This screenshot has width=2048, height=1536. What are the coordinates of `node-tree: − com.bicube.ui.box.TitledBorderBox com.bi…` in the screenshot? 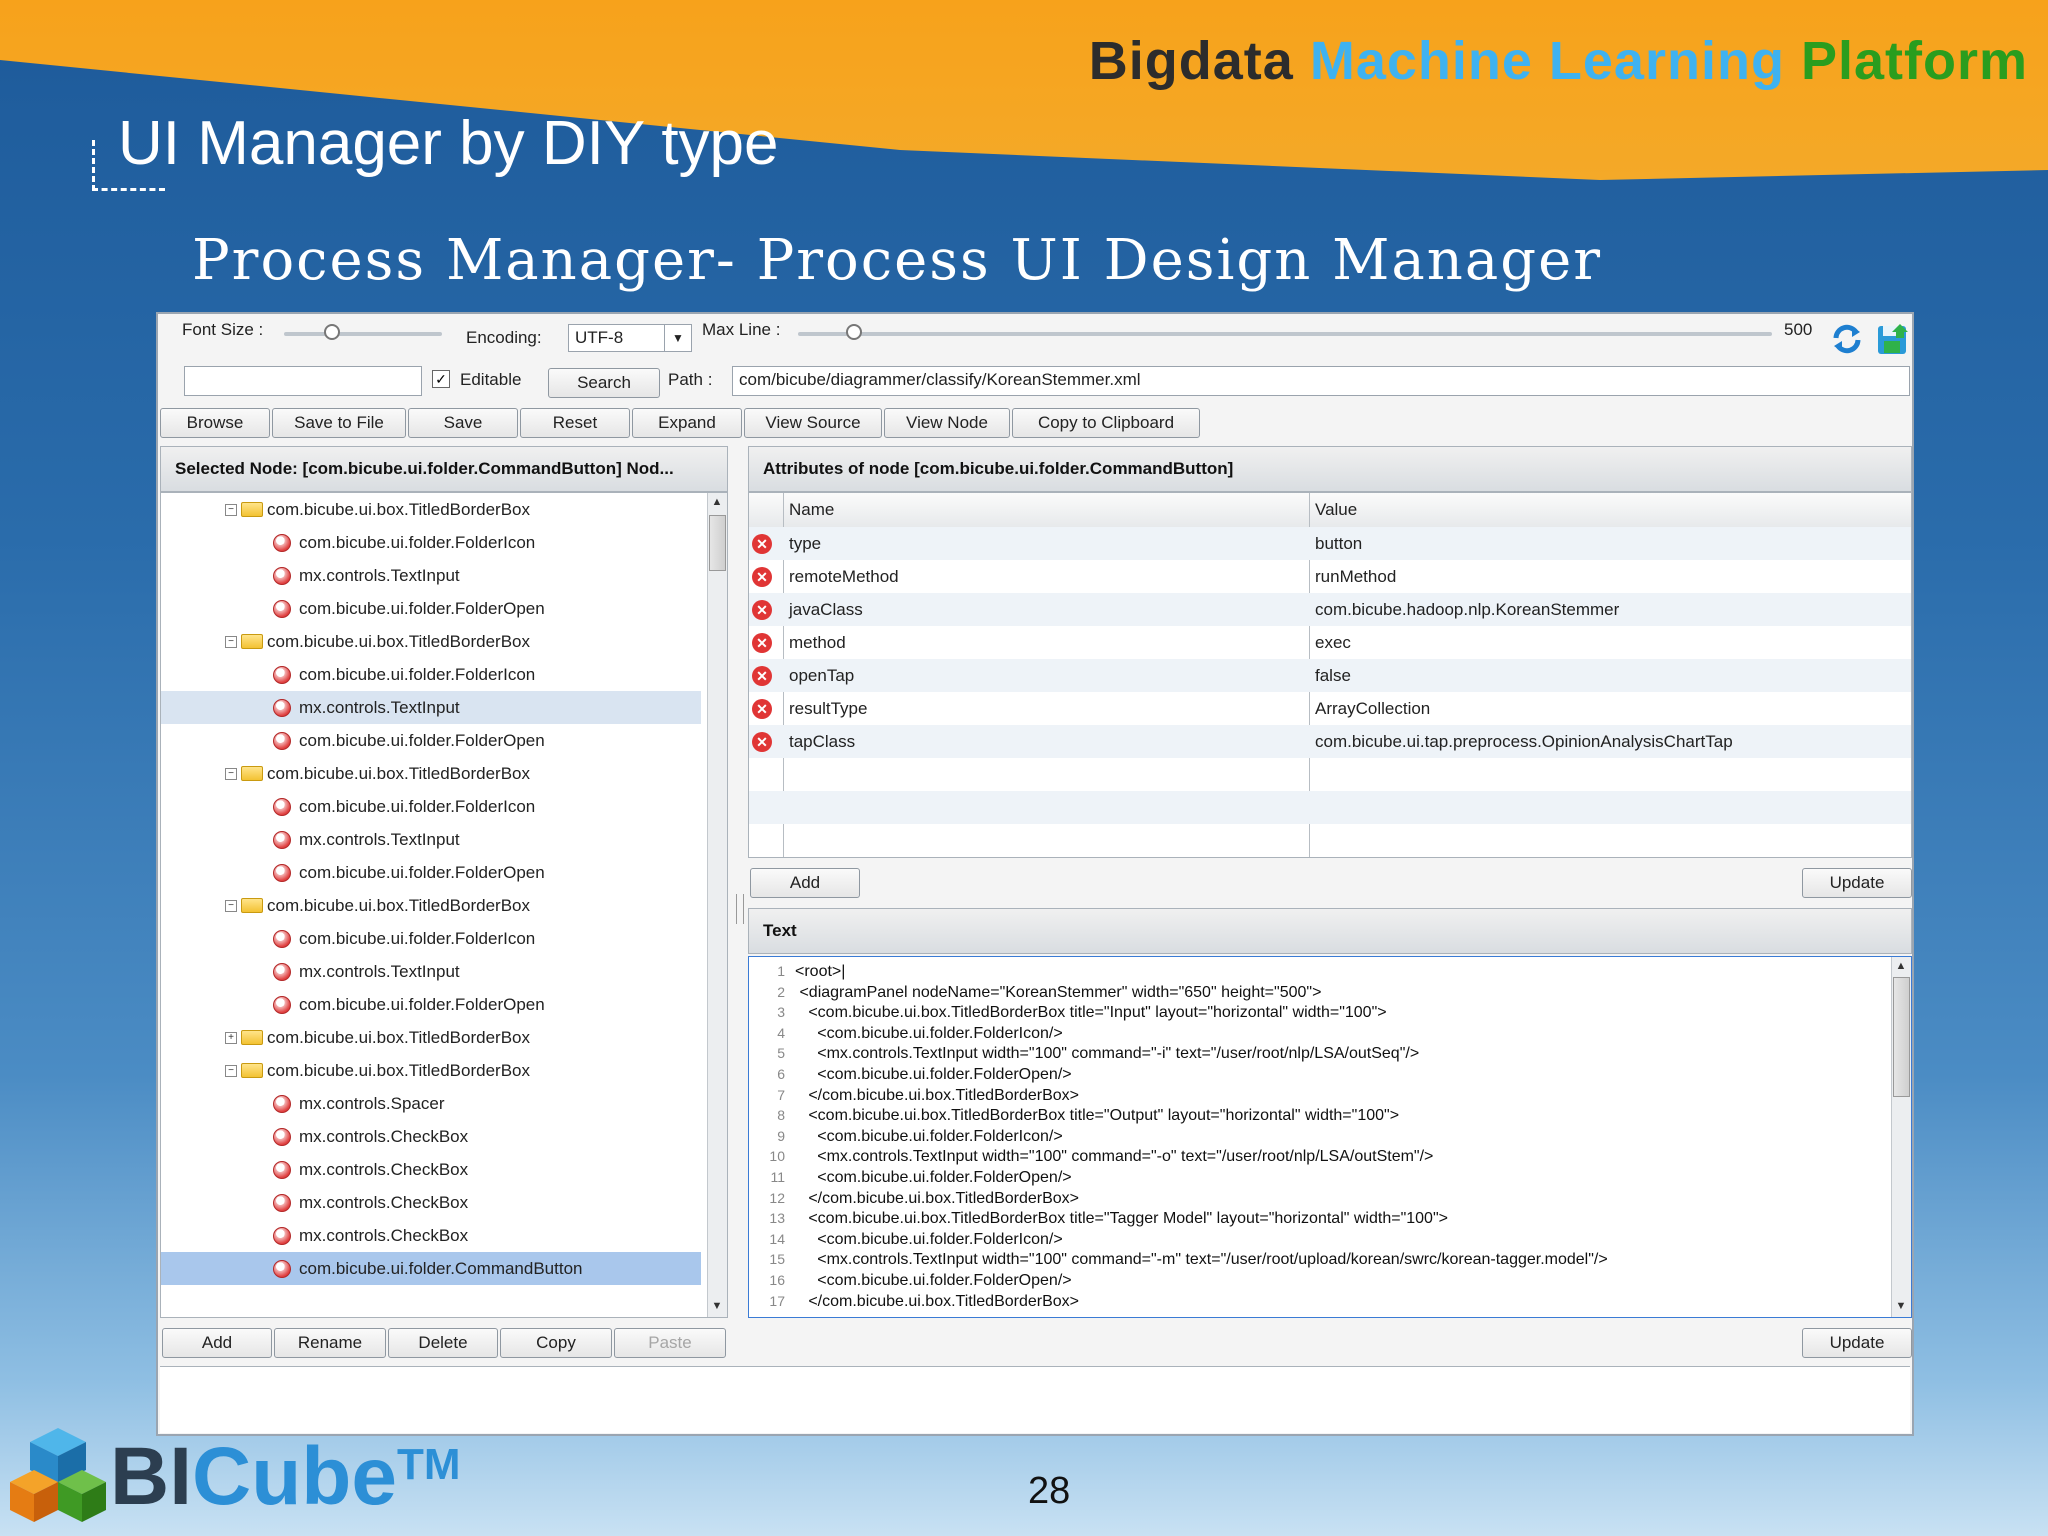 It's located at (444, 905).